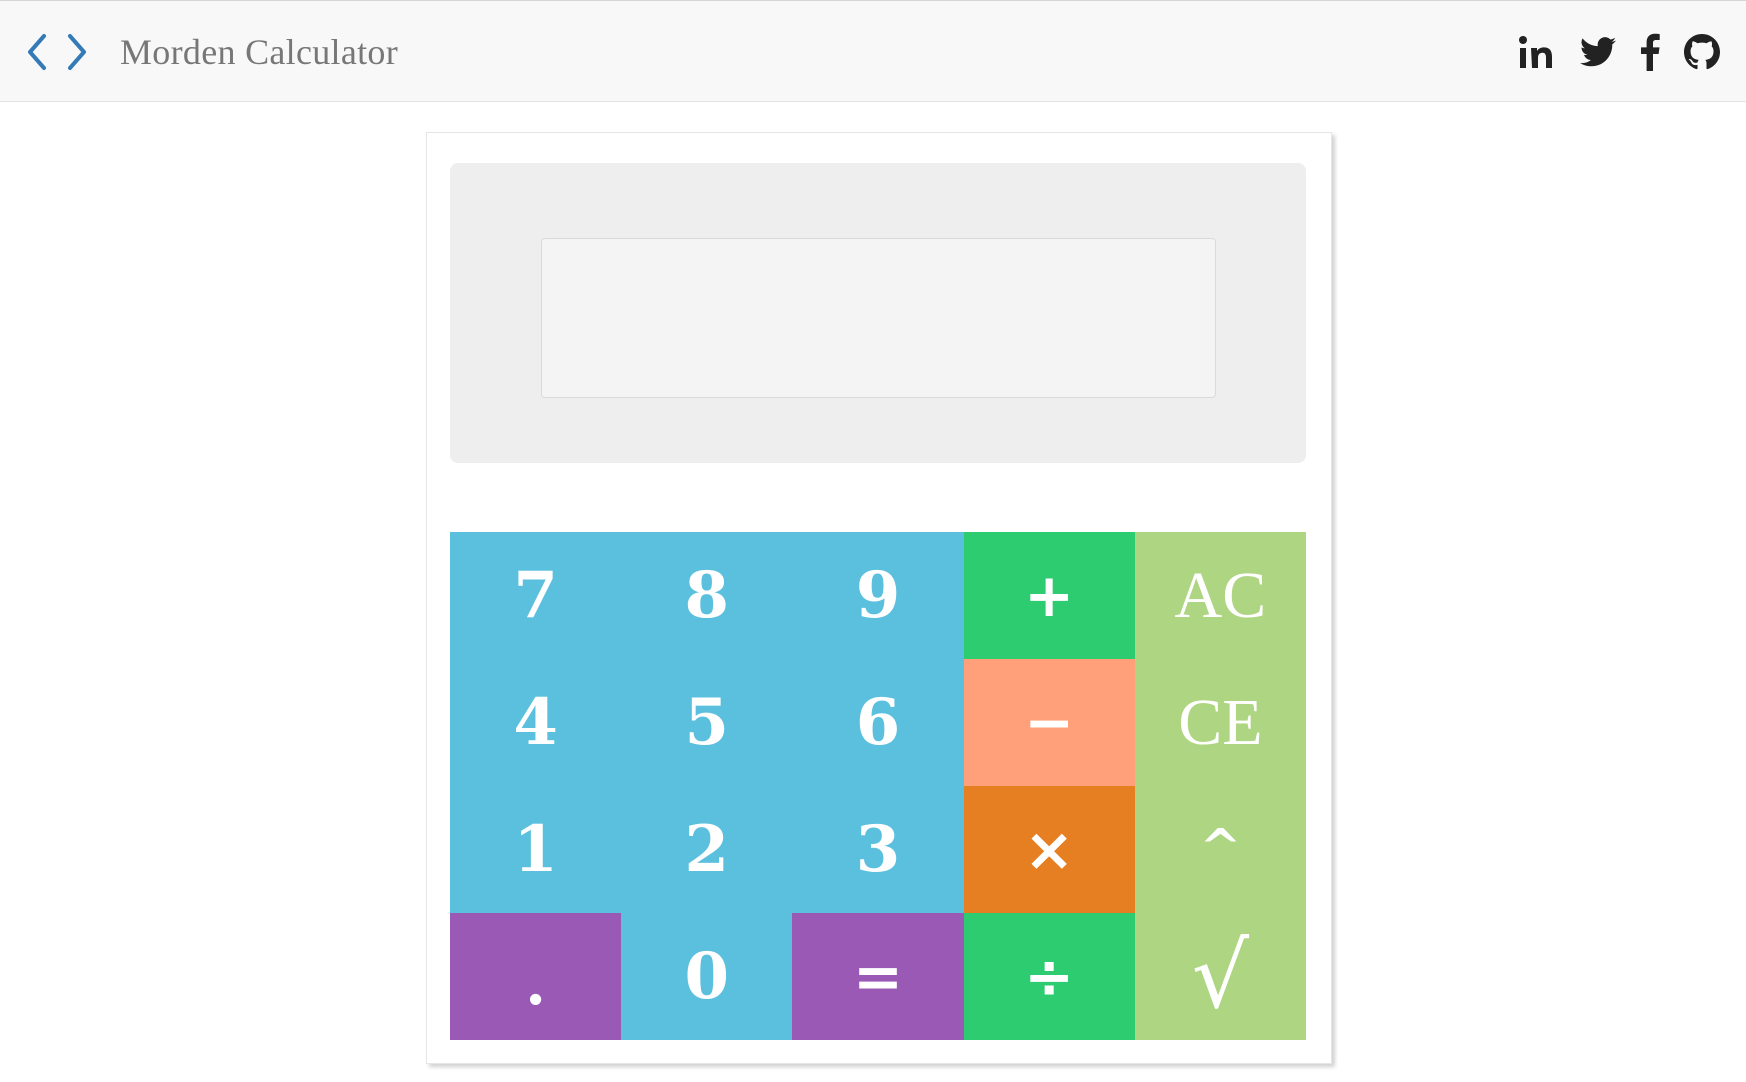  What do you see at coordinates (1220, 976) in the screenshot?
I see `key-sqrt: √` at bounding box center [1220, 976].